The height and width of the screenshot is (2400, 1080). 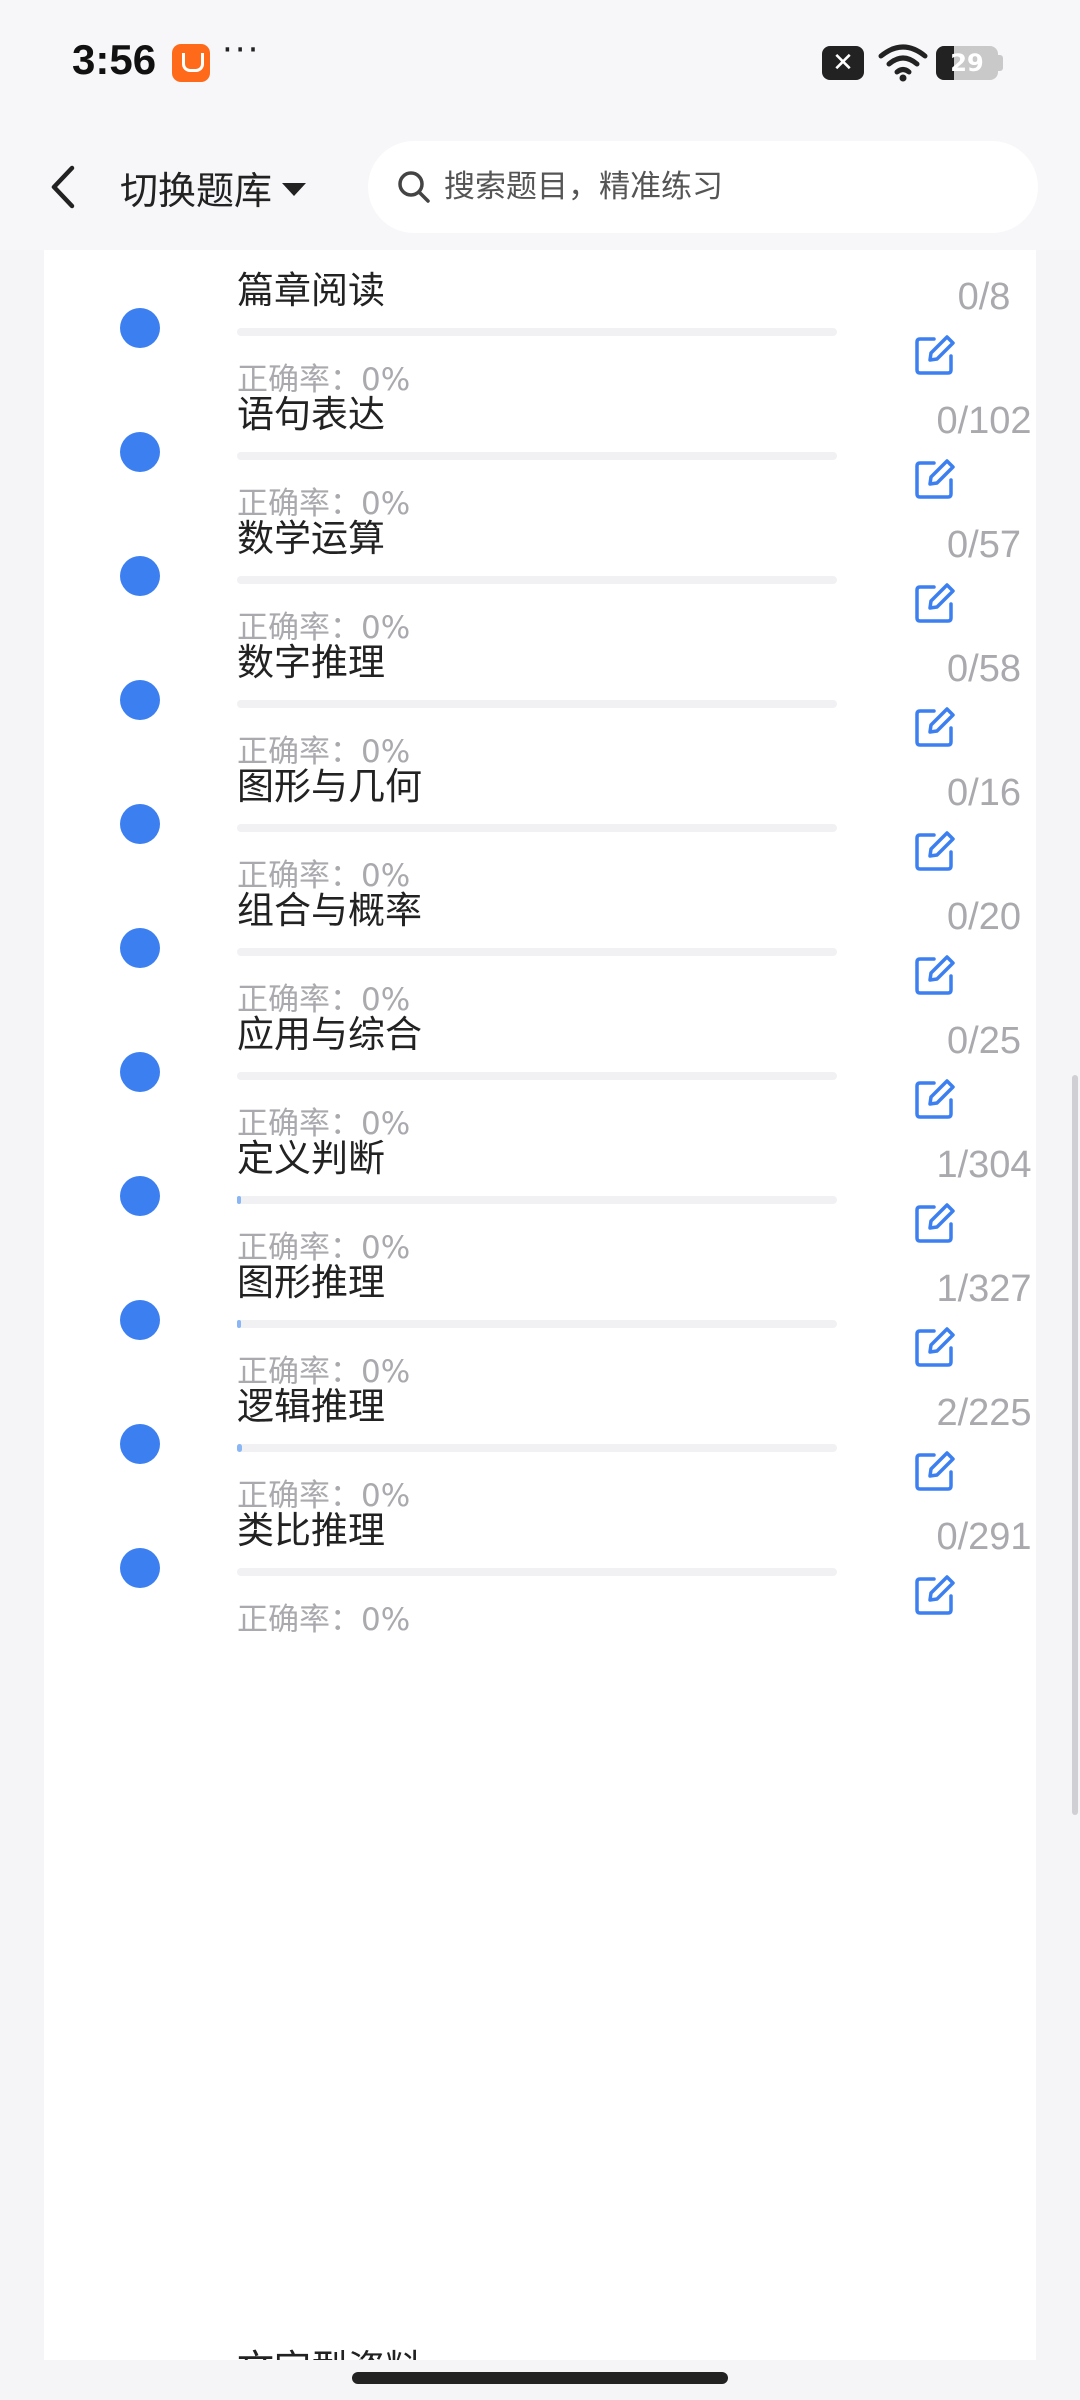 I want to click on status-time: 3:56, so click(x=114, y=59).